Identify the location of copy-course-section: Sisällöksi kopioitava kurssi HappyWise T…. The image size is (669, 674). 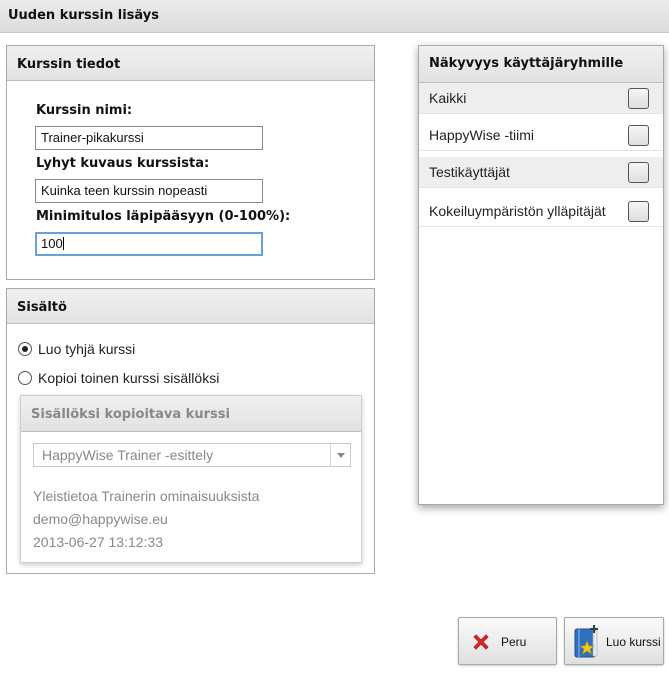
(191, 479).